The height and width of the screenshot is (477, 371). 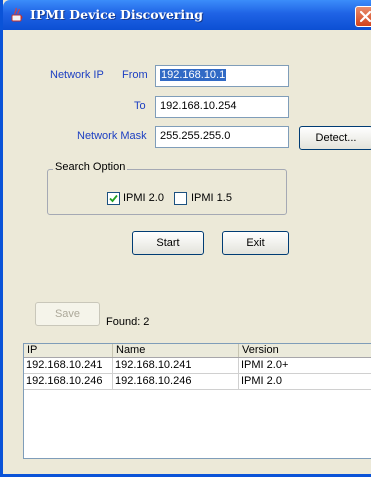 I want to click on column-header-ip: IP, so click(x=68, y=350).